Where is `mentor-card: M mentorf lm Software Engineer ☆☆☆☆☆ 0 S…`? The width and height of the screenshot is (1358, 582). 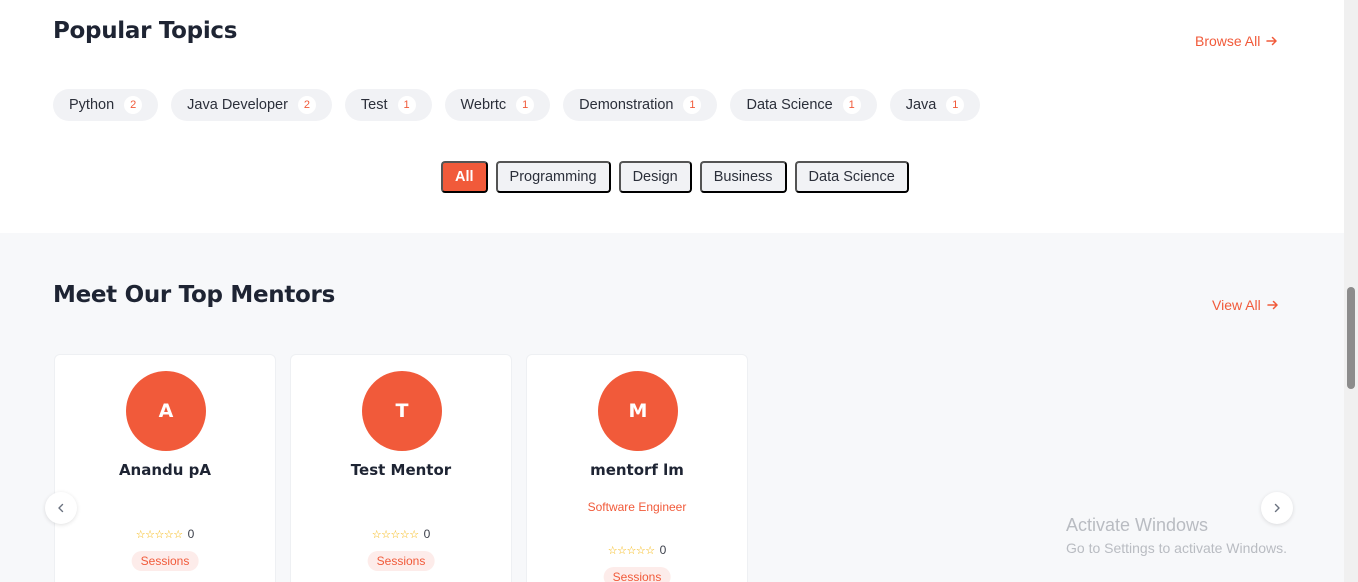
mentor-card: M mentorf lm Software Engineer ☆☆☆☆☆ 0 S… is located at coordinates (637, 468).